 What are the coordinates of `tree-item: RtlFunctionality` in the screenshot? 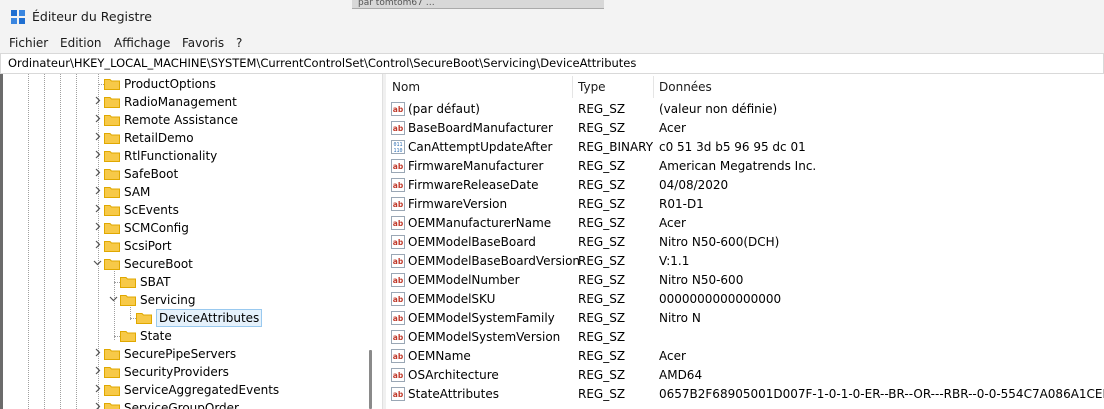 It's located at (185, 156).